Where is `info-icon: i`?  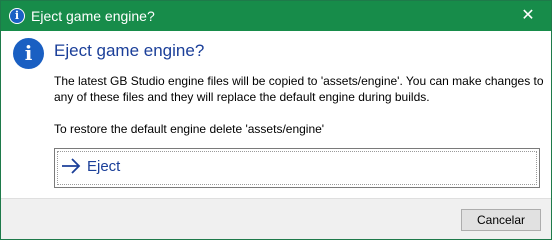 info-icon: i is located at coordinates (28, 53).